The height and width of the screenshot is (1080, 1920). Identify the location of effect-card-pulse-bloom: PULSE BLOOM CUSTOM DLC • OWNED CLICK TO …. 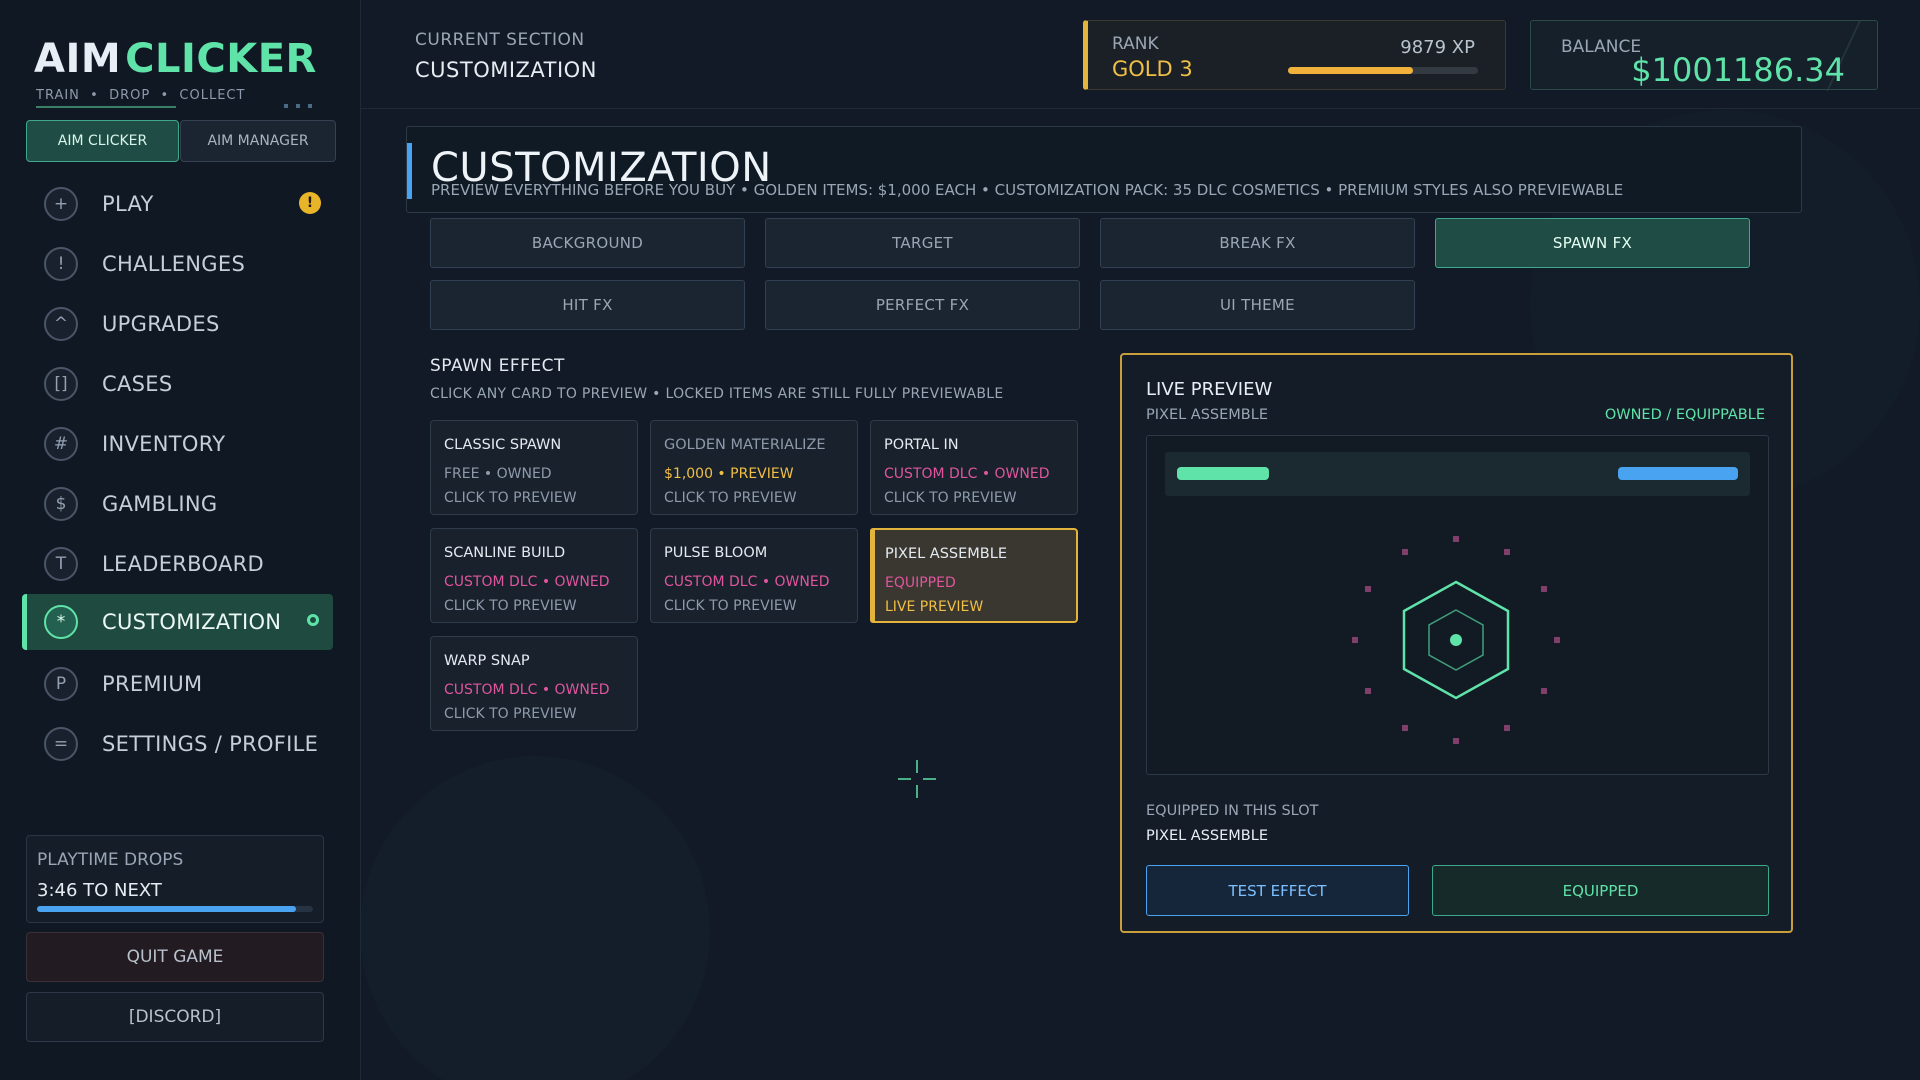
(754, 575).